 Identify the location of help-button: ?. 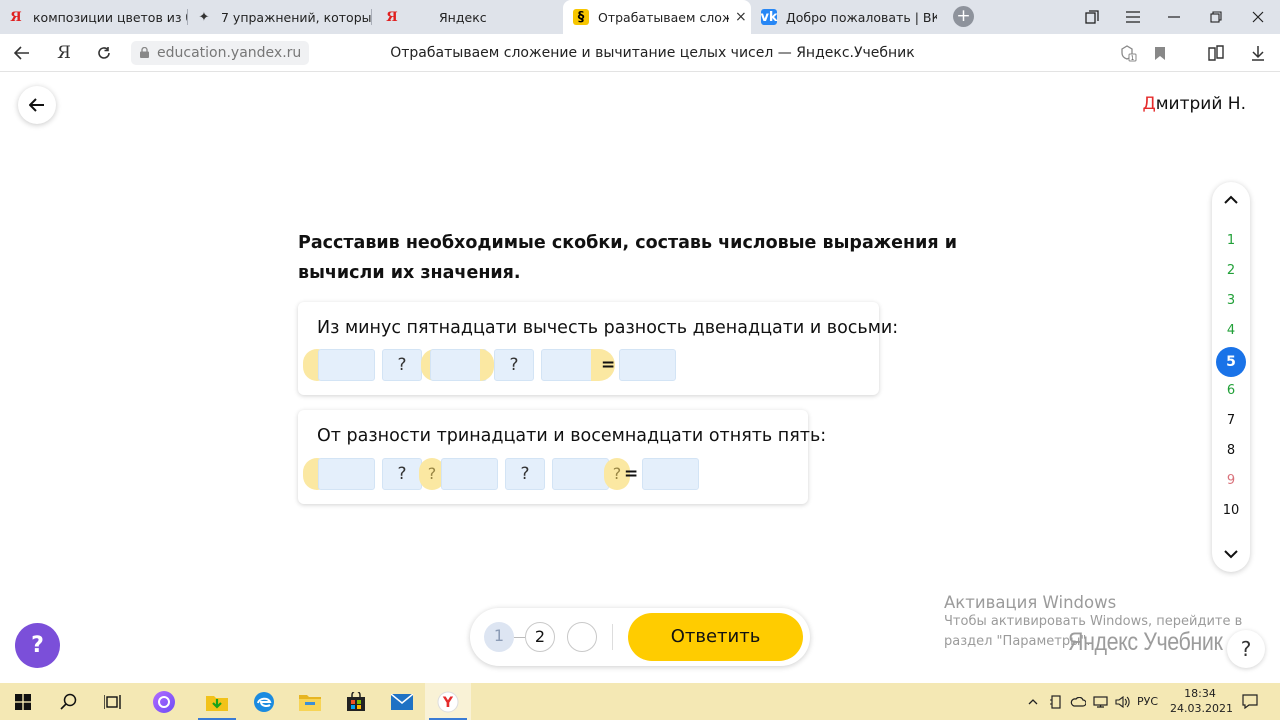
(37, 645).